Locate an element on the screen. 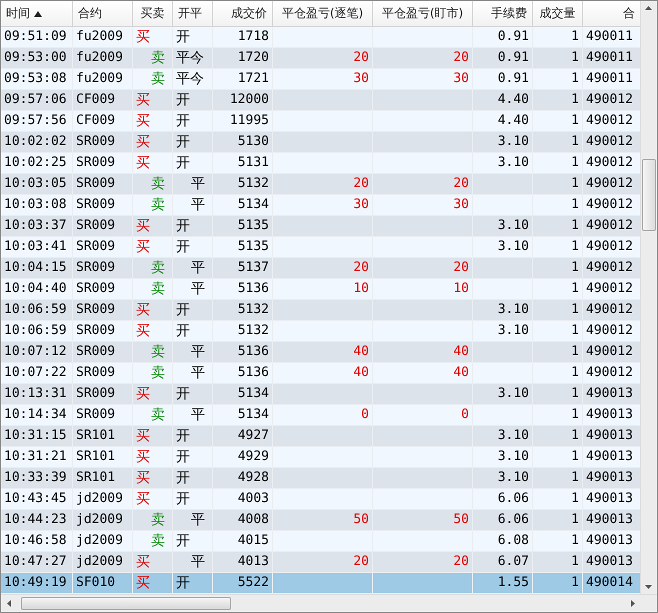 The width and height of the screenshot is (658, 613). table-row: 10:02:25 SR009 买 开 5131 3.10 1 490012 is located at coordinates (320, 163).